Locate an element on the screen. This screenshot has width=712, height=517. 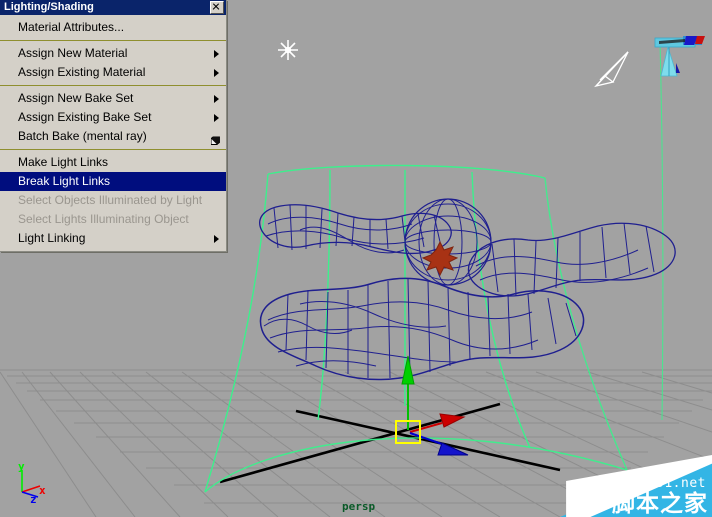
menu-item-label: Light Linking is located at coordinates (52, 238).